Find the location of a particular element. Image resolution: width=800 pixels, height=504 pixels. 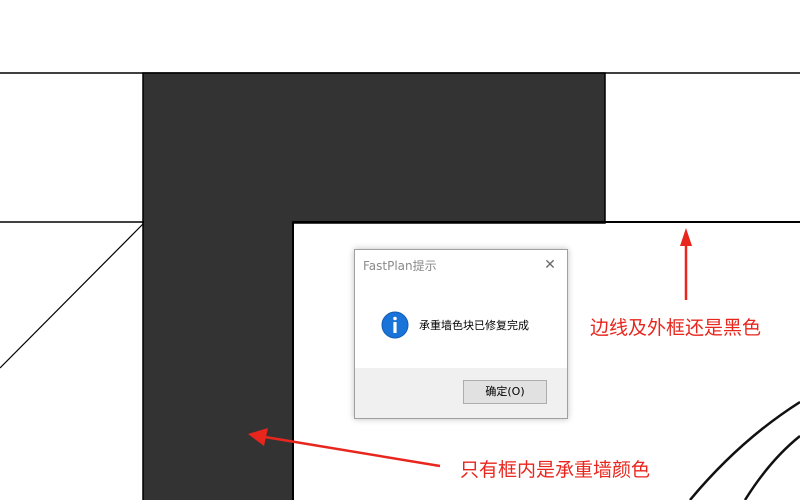

wall-seam-fill is located at coordinates (218, 220).